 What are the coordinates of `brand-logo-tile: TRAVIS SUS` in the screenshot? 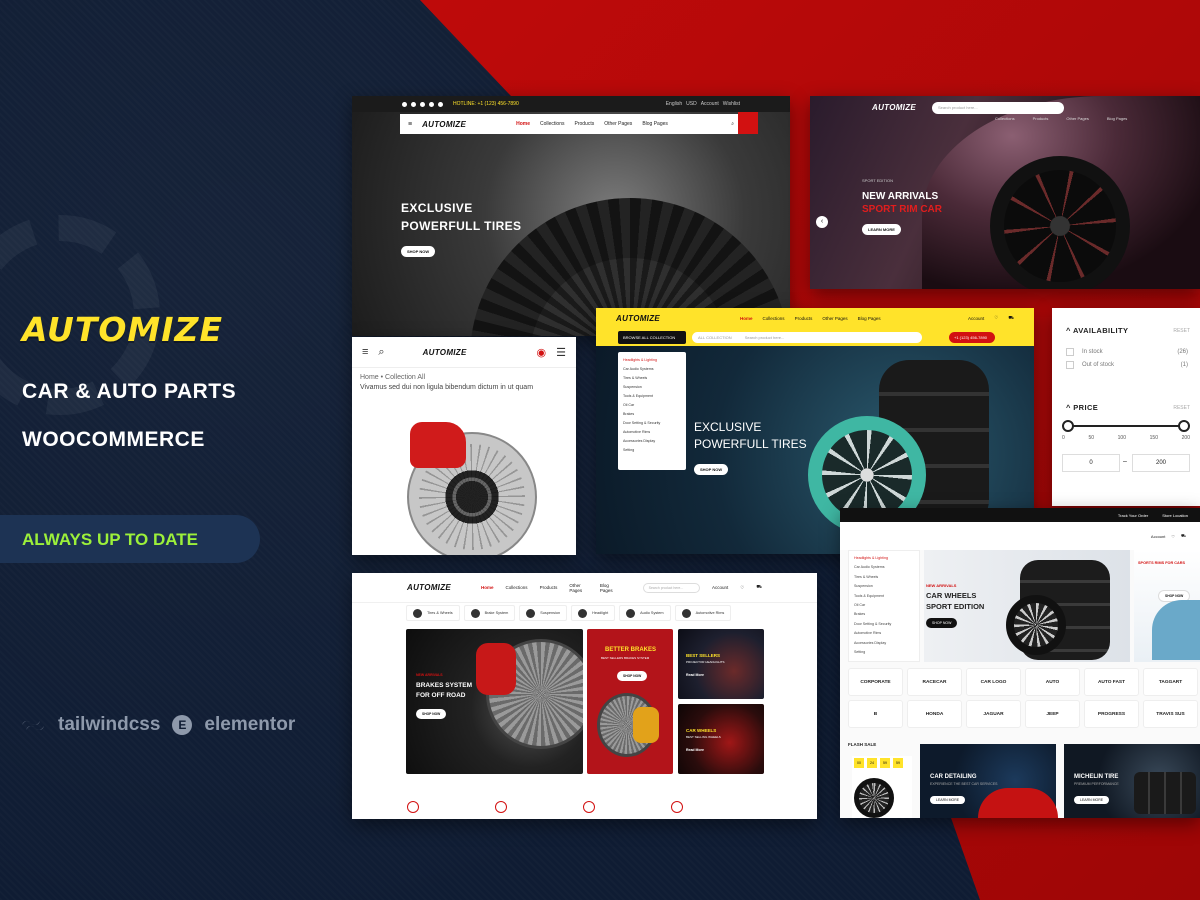 It's located at (1170, 714).